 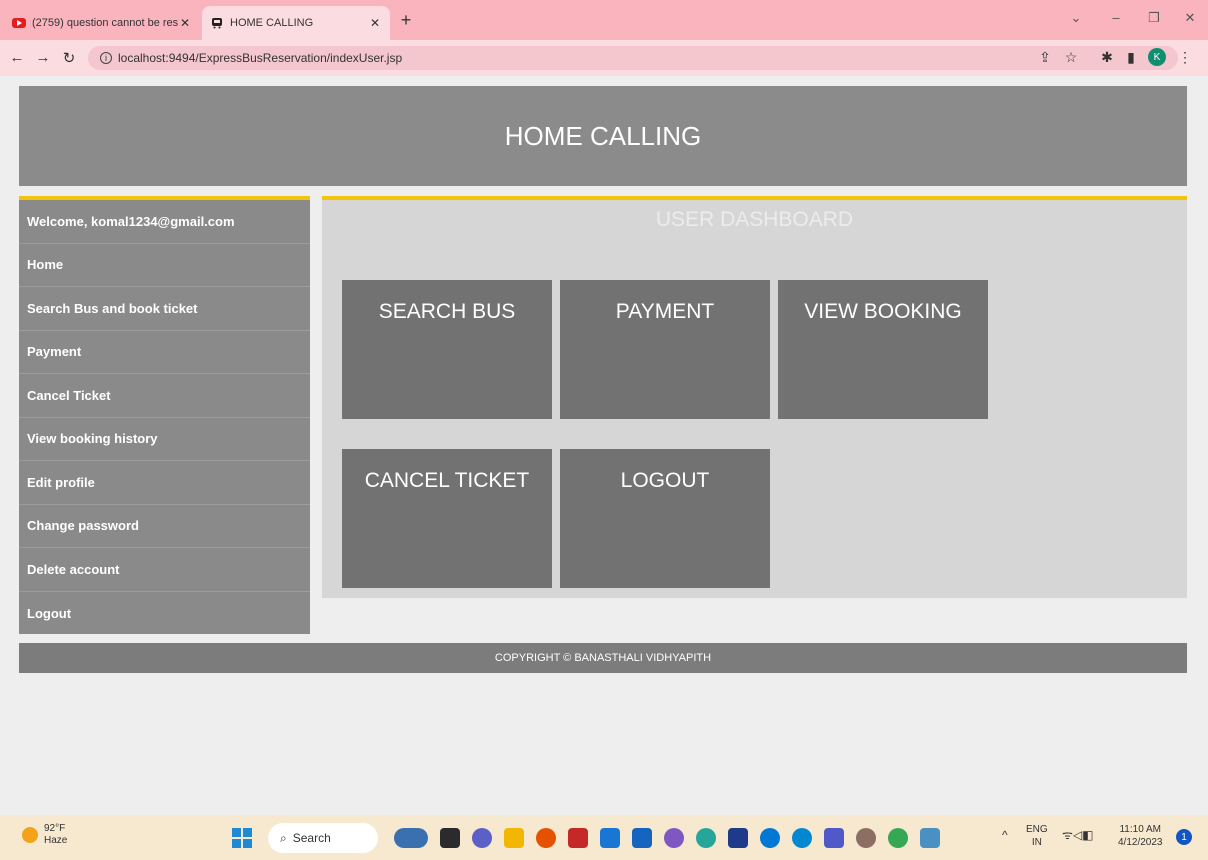 What do you see at coordinates (164, 396) in the screenshot?
I see `sidebar-item-cancel-ticket: Cancel Ticket` at bounding box center [164, 396].